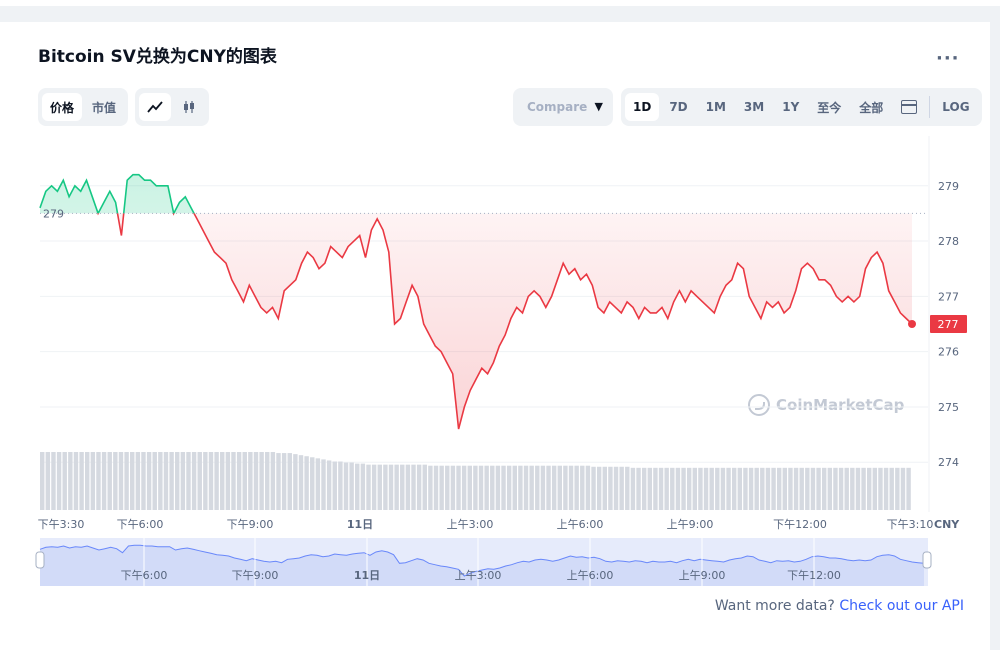 This screenshot has width=1000, height=650. I want to click on x-tick-label: 上午3:00, so click(470, 524).